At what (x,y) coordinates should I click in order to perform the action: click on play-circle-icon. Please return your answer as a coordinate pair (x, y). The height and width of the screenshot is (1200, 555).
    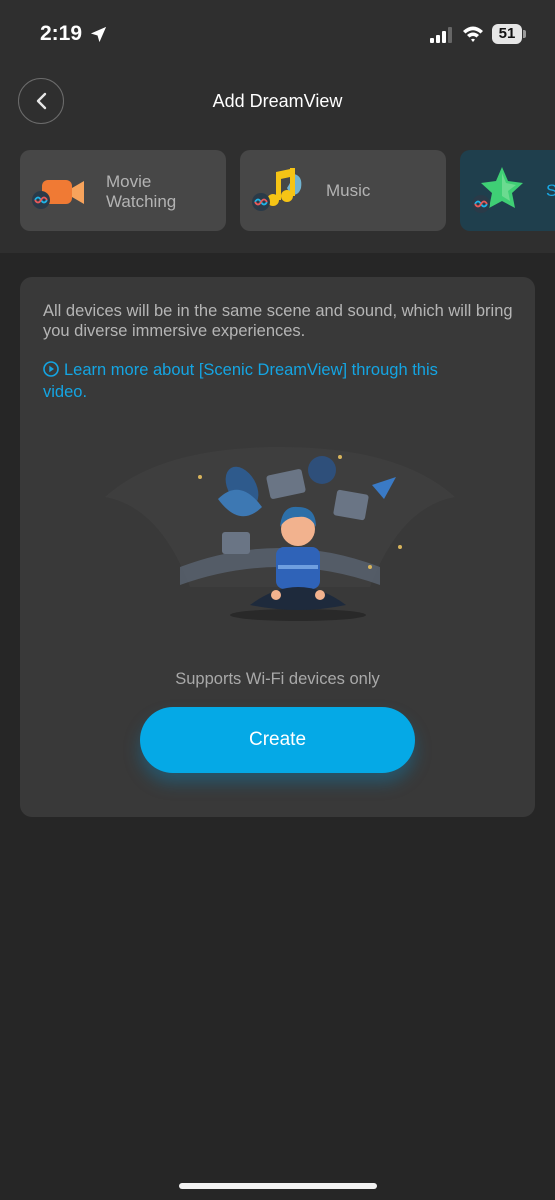
    Looking at the image, I should click on (51, 369).